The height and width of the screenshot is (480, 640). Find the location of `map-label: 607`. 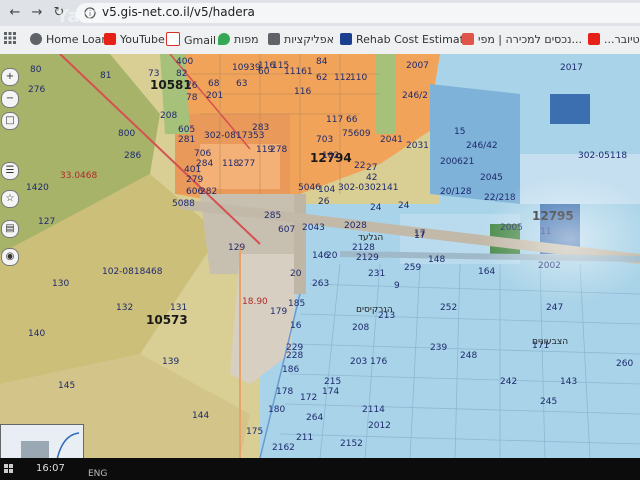

map-label: 607 is located at coordinates (286, 230).